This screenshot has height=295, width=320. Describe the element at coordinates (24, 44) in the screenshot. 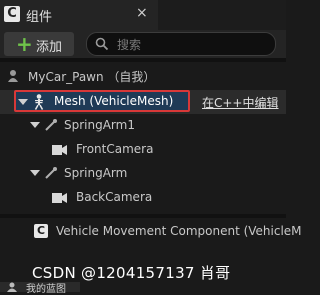

I see `plus-icon: +` at that location.